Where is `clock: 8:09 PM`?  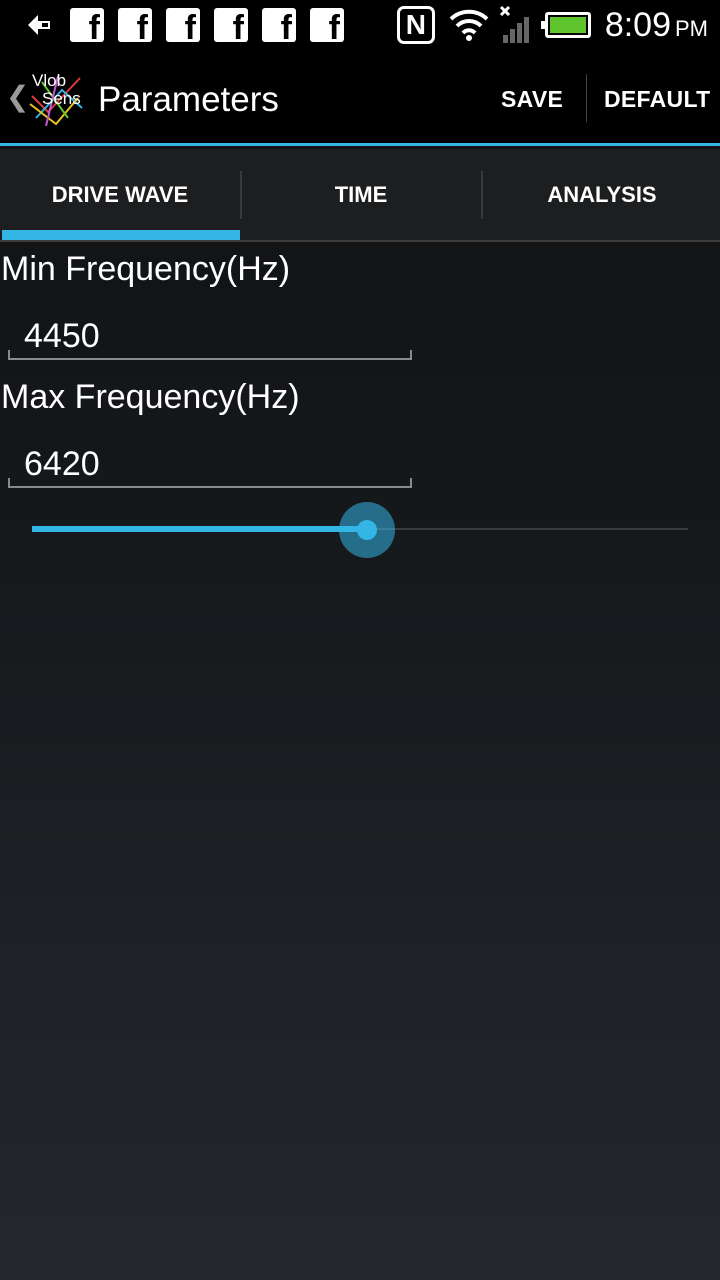
clock: 8:09 PM is located at coordinates (656, 25).